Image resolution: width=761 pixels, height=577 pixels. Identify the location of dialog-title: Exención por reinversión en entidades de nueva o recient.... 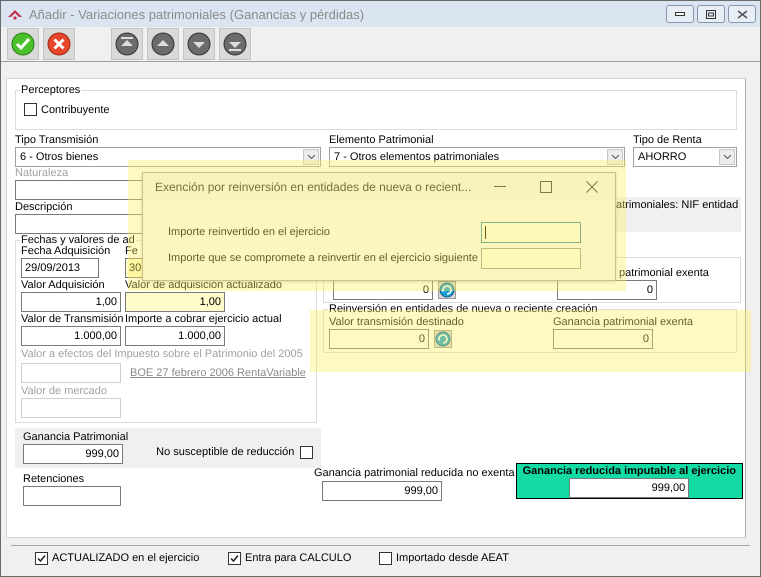
(313, 187).